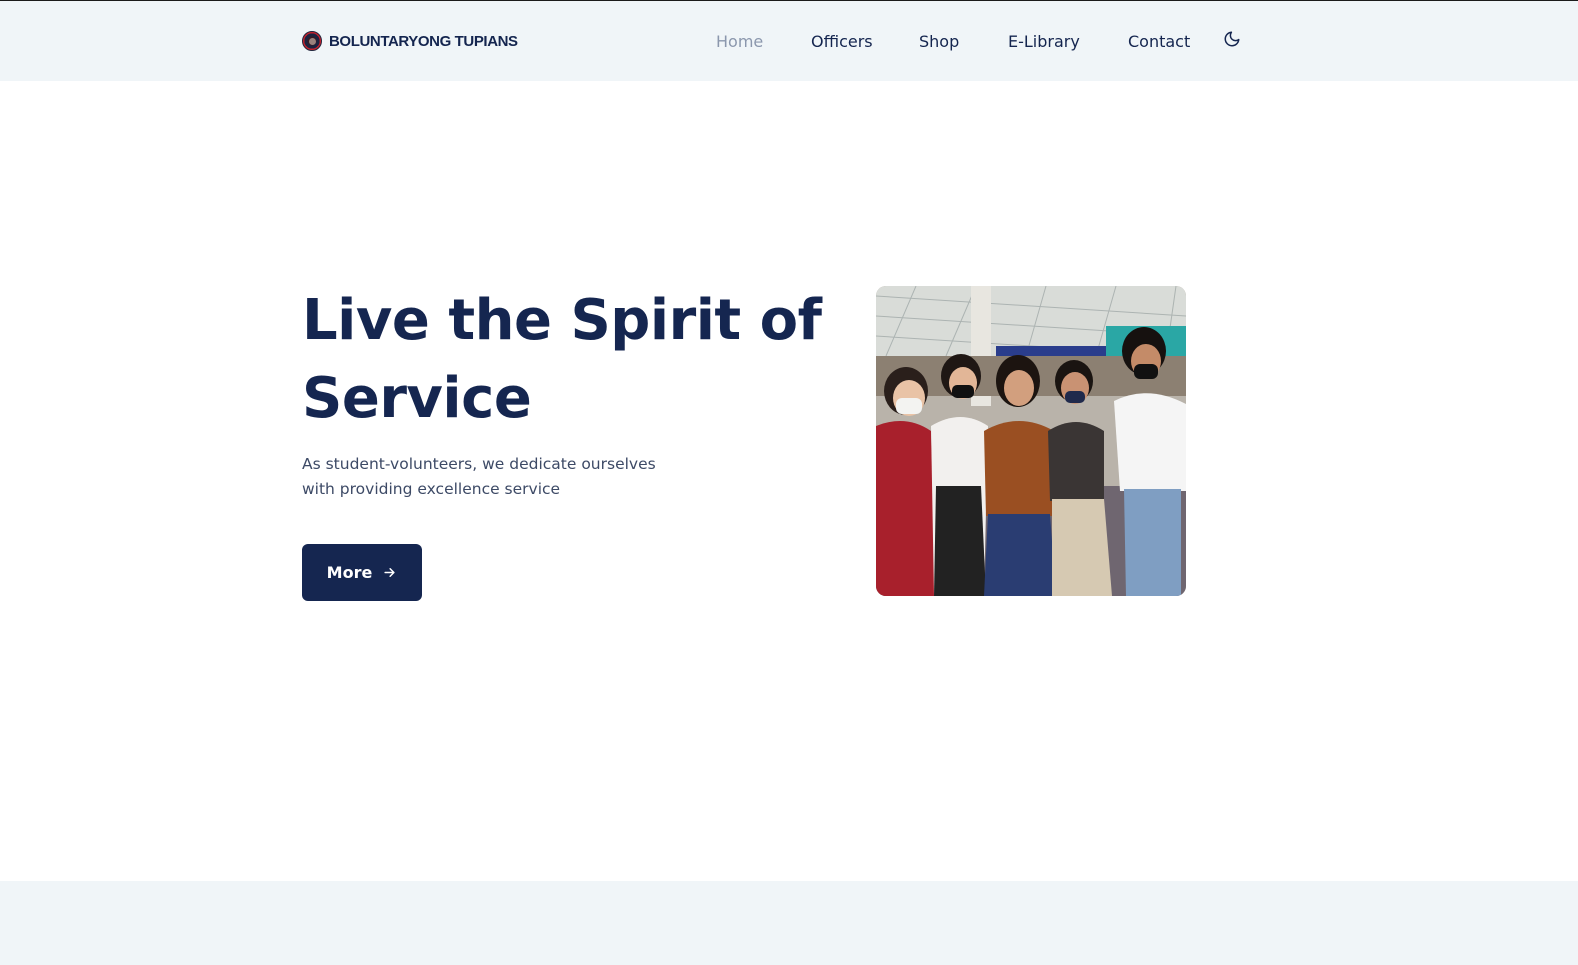 The height and width of the screenshot is (965, 1578). What do you see at coordinates (842, 42) in the screenshot?
I see `nav-item-officers: Officers` at bounding box center [842, 42].